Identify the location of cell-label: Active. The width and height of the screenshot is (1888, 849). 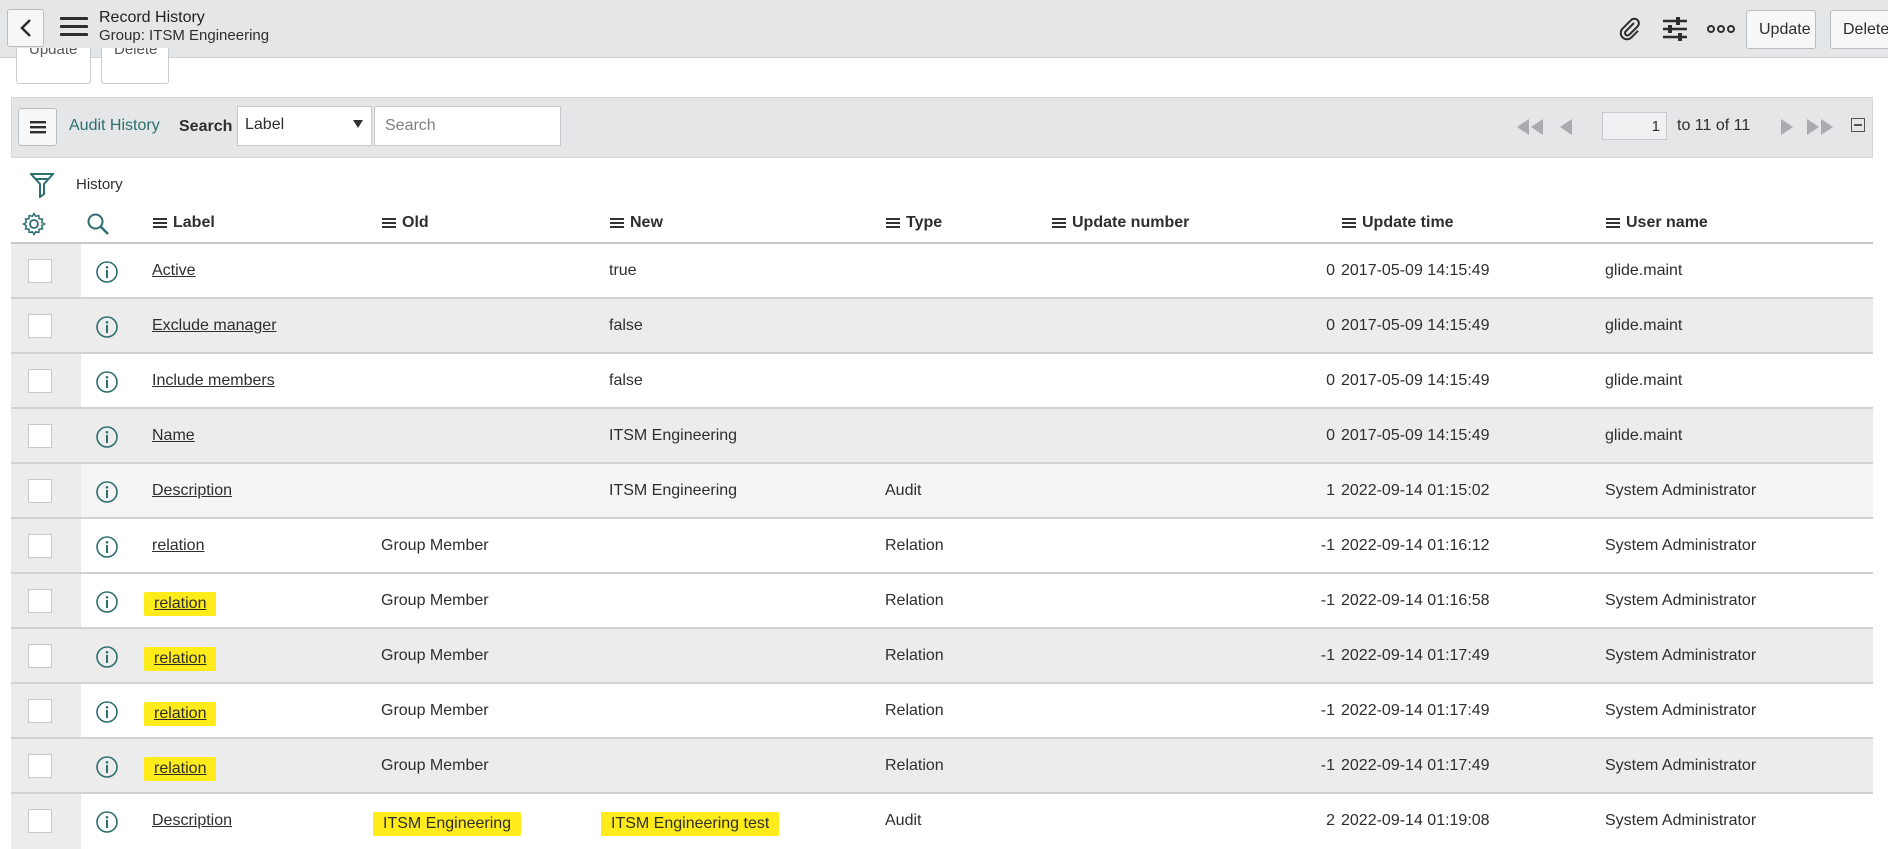
(174, 271).